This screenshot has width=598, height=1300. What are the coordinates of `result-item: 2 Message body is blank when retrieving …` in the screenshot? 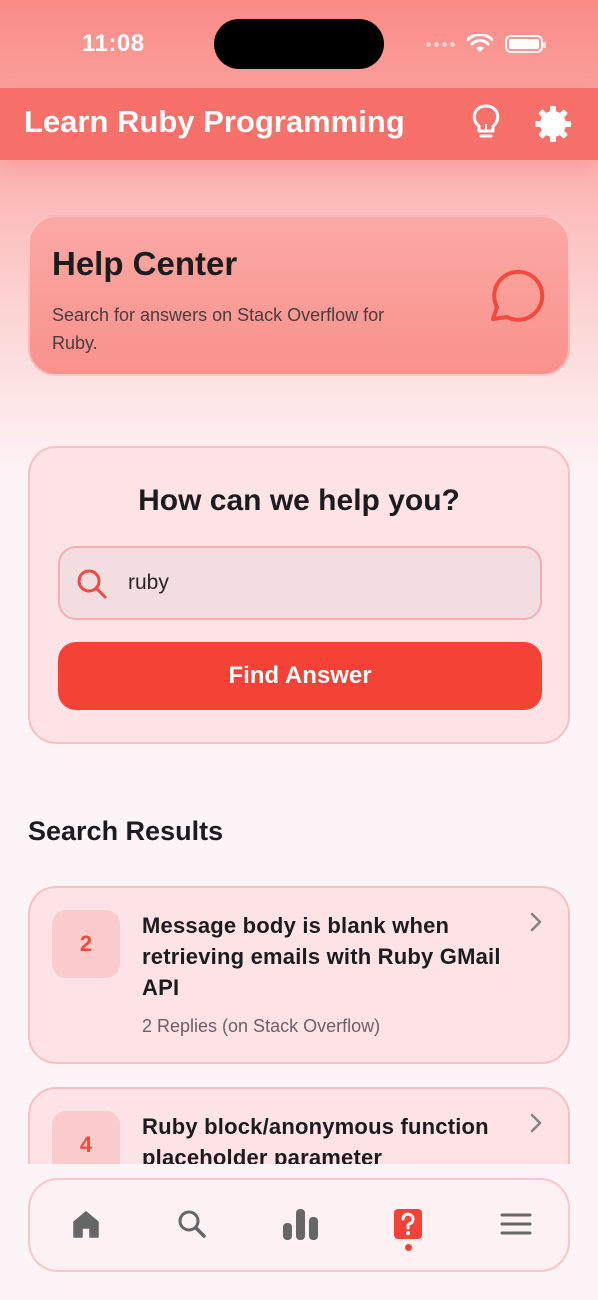 It's located at (299, 975).